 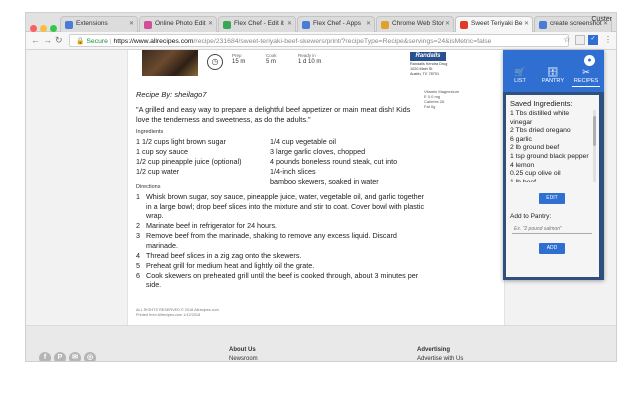 What do you see at coordinates (47, 40) in the screenshot?
I see `forward-icon: →` at bounding box center [47, 40].